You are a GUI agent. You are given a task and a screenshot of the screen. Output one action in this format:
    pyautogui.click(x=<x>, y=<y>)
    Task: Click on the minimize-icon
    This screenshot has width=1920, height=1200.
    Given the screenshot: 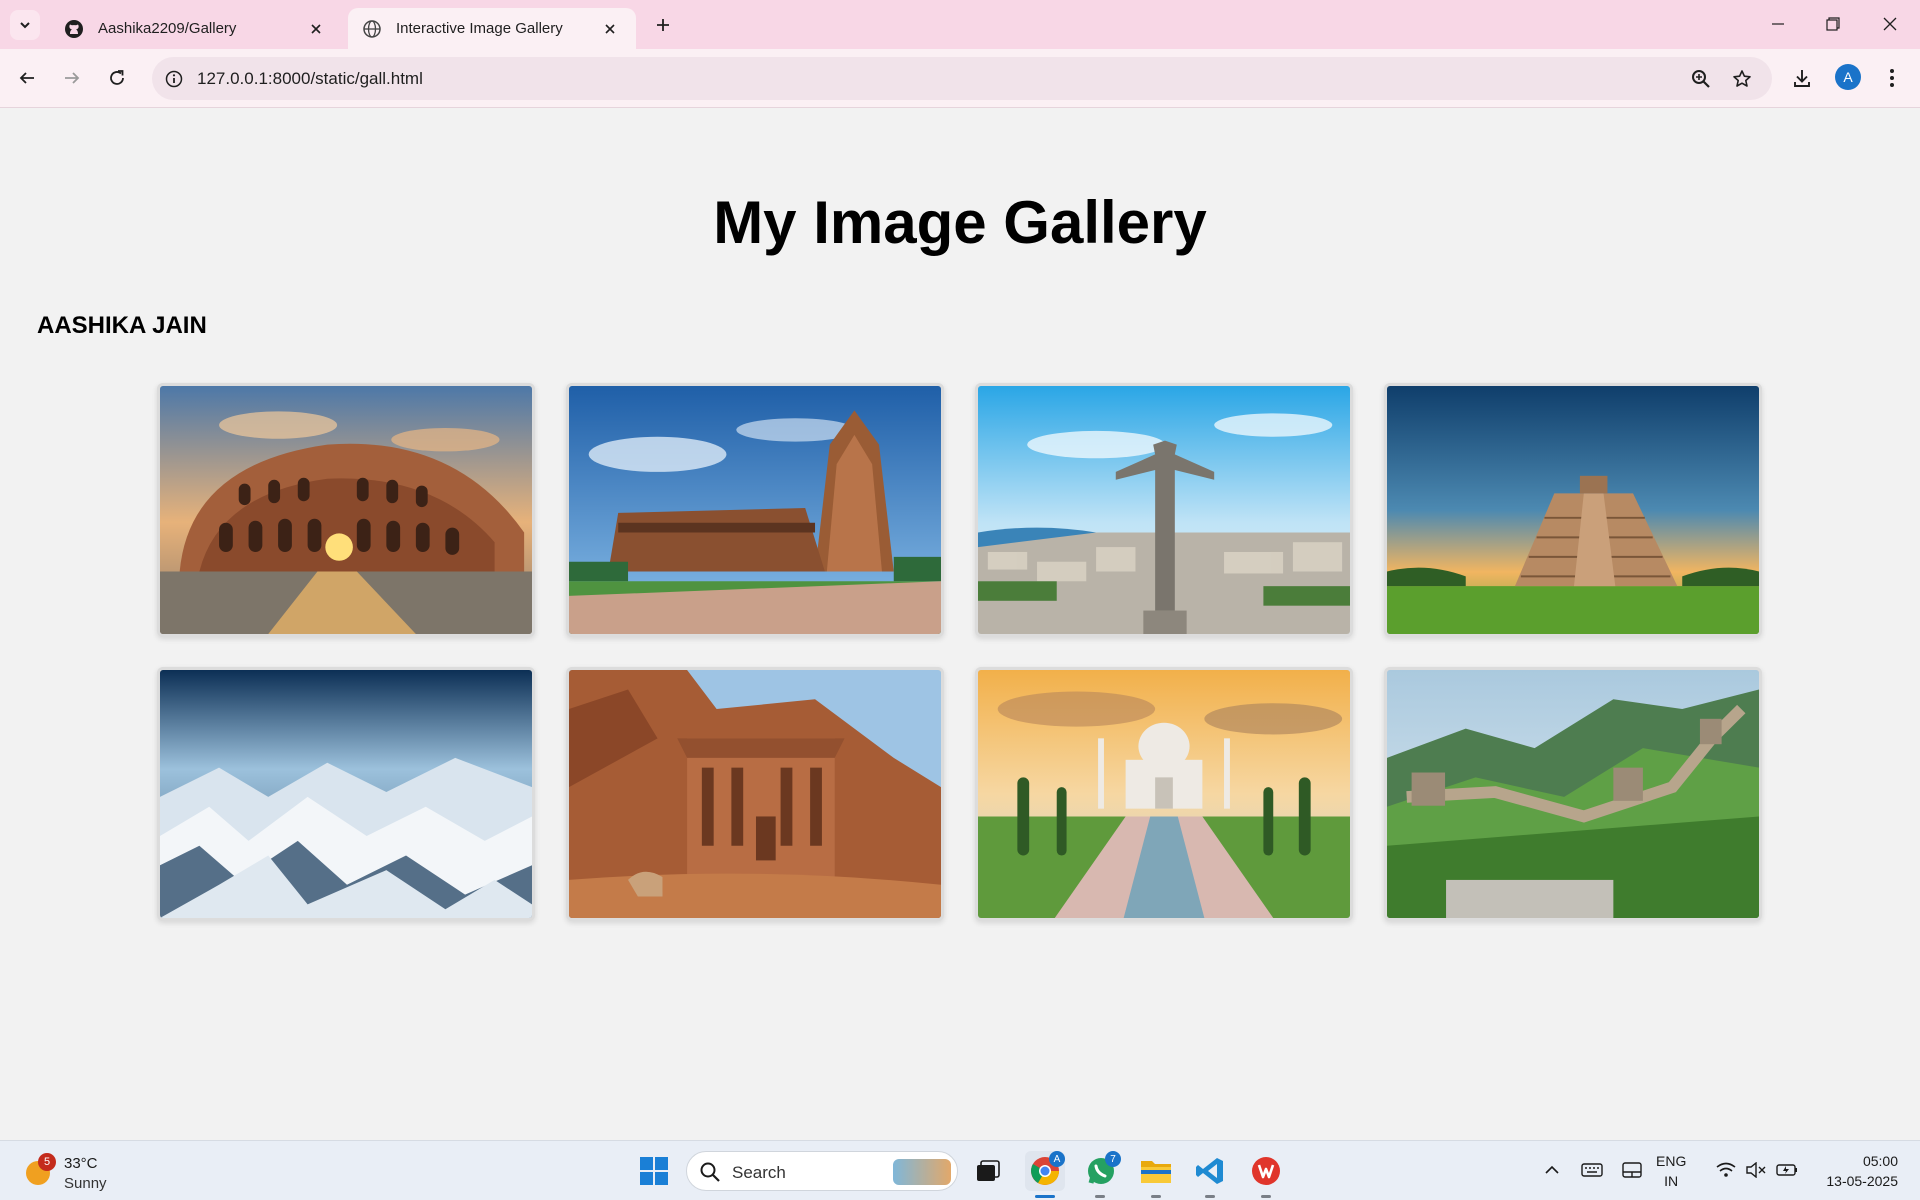 What is the action you would take?
    pyautogui.click(x=1778, y=24)
    